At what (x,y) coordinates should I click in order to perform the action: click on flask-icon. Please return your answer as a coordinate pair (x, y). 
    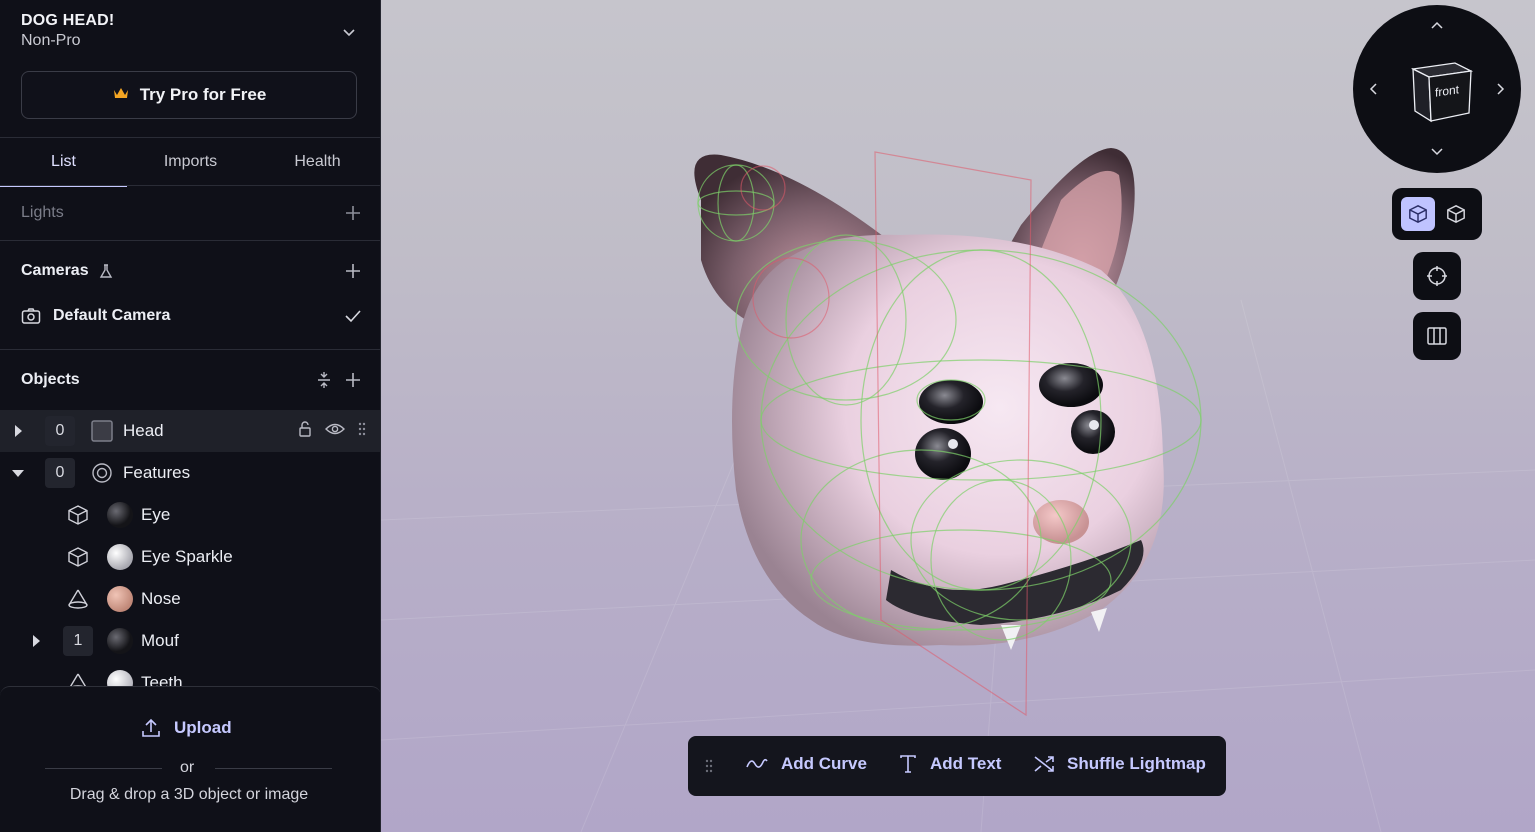
    Looking at the image, I should click on (106, 271).